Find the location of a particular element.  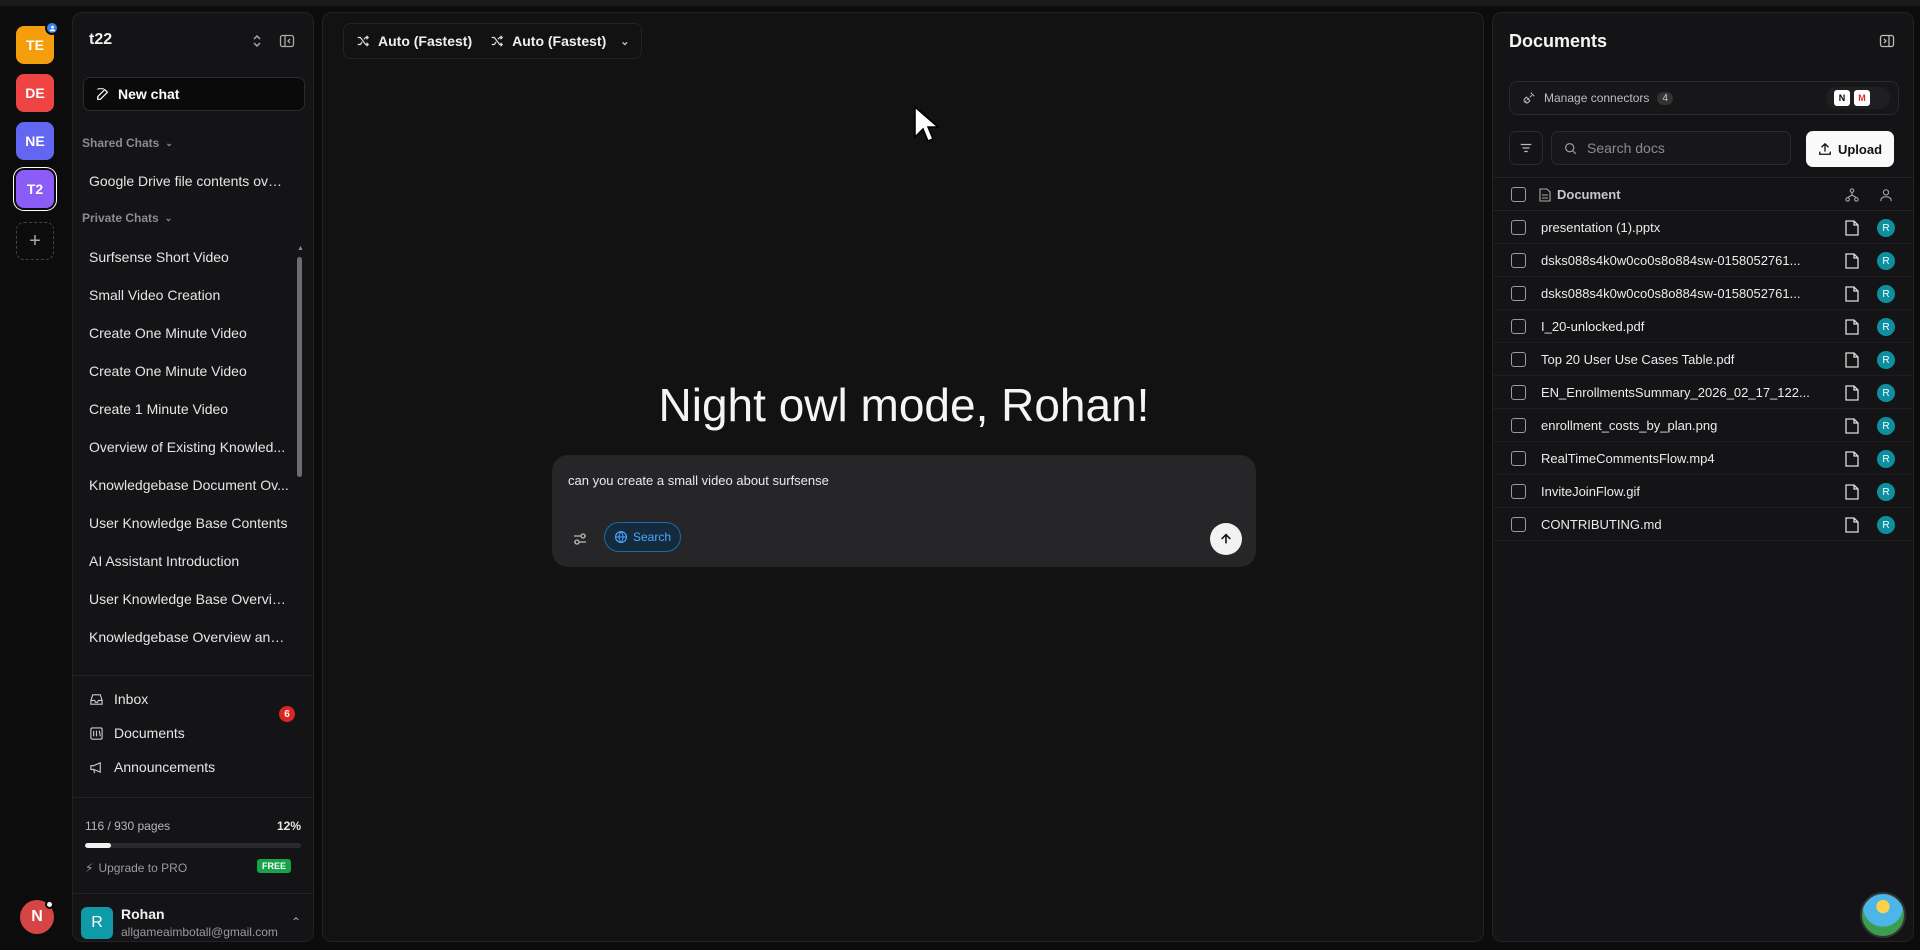

chevrons-up-down-icon is located at coordinates (257, 41).